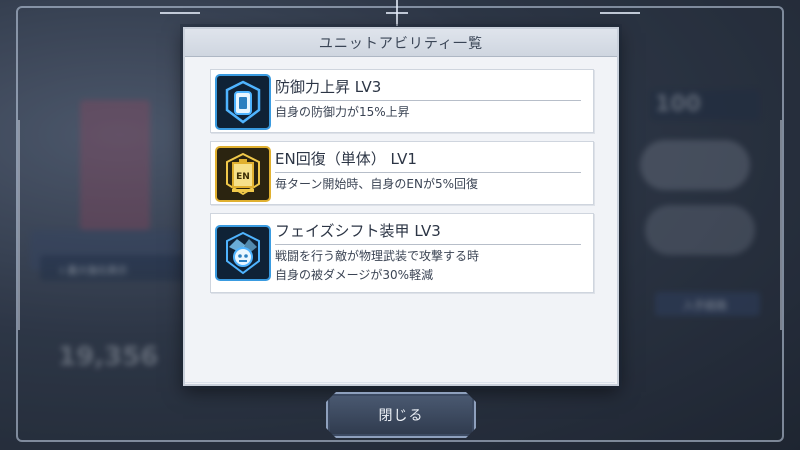 The width and height of the screenshot is (800, 450). I want to click on close-button-label: 閉じる, so click(401, 416).